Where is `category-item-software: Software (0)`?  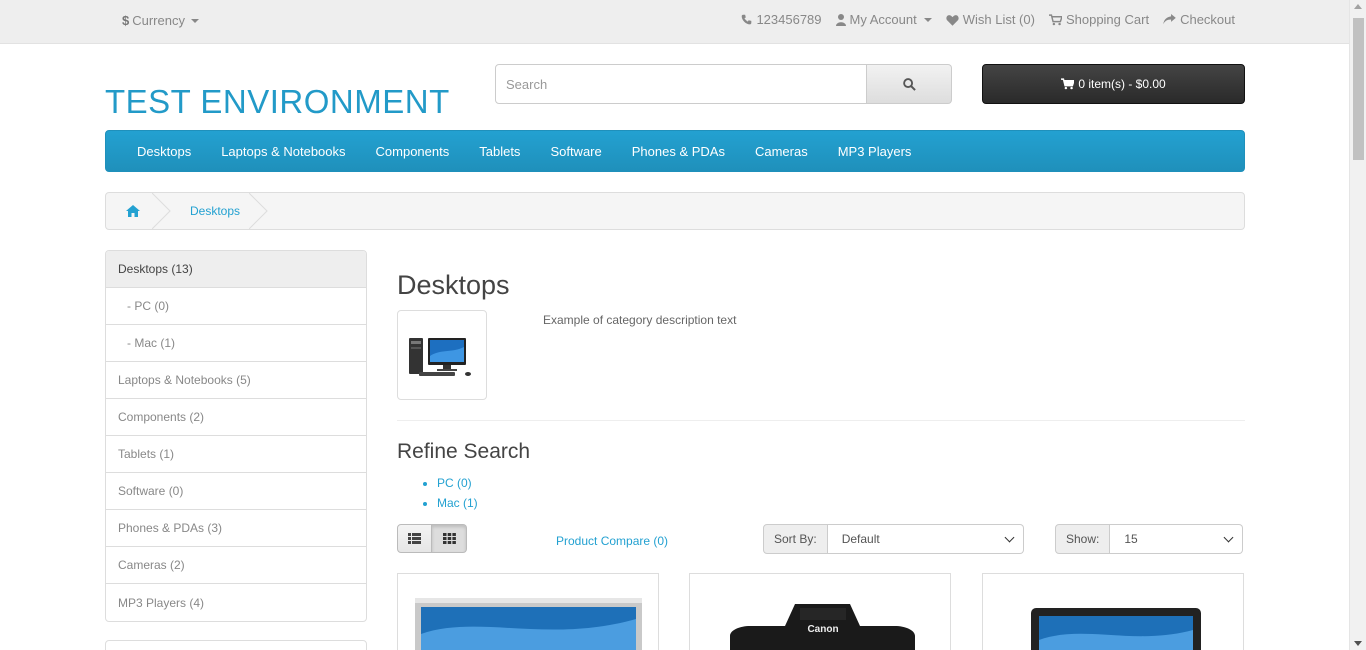
category-item-software: Software (0) is located at coordinates (236, 491).